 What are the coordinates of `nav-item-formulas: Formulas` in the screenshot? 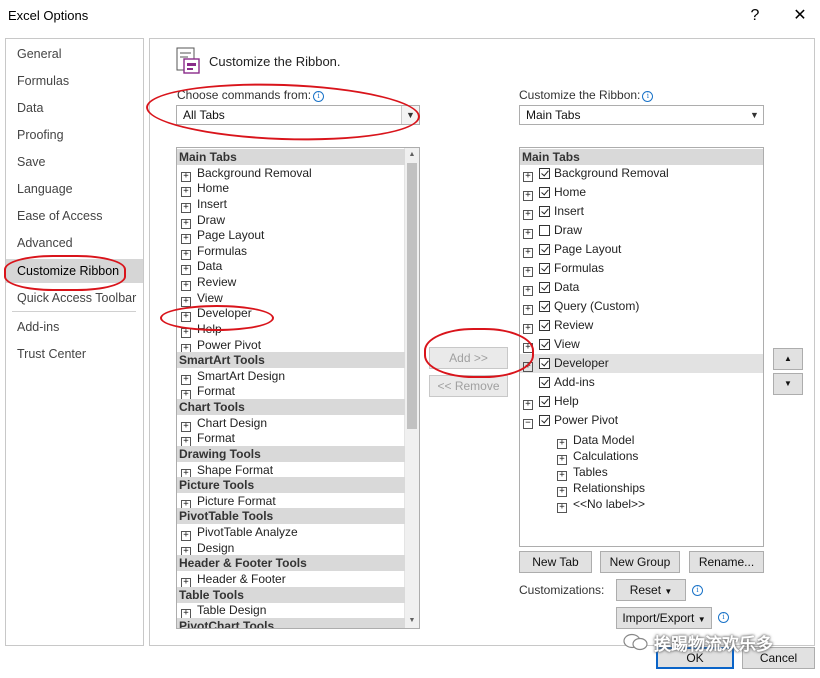 It's located at (74, 81).